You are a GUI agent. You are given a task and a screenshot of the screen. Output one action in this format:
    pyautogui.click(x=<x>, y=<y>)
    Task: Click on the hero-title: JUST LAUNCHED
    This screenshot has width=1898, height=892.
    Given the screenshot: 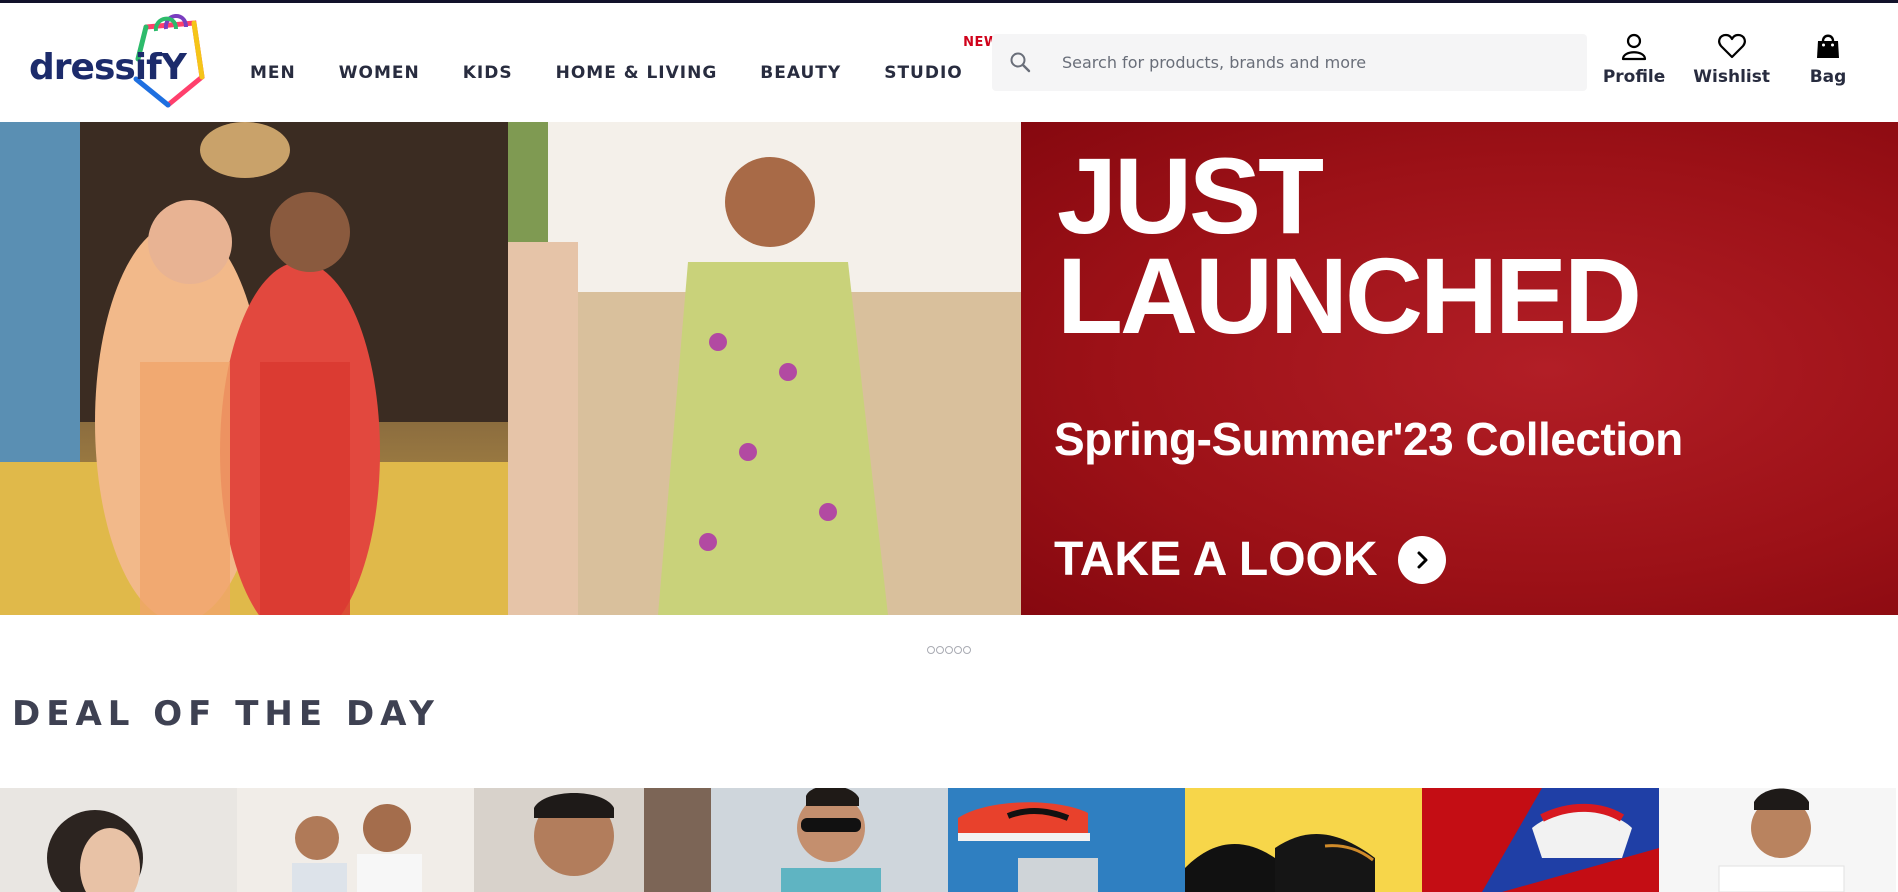 What is the action you would take?
    pyautogui.click(x=1349, y=245)
    